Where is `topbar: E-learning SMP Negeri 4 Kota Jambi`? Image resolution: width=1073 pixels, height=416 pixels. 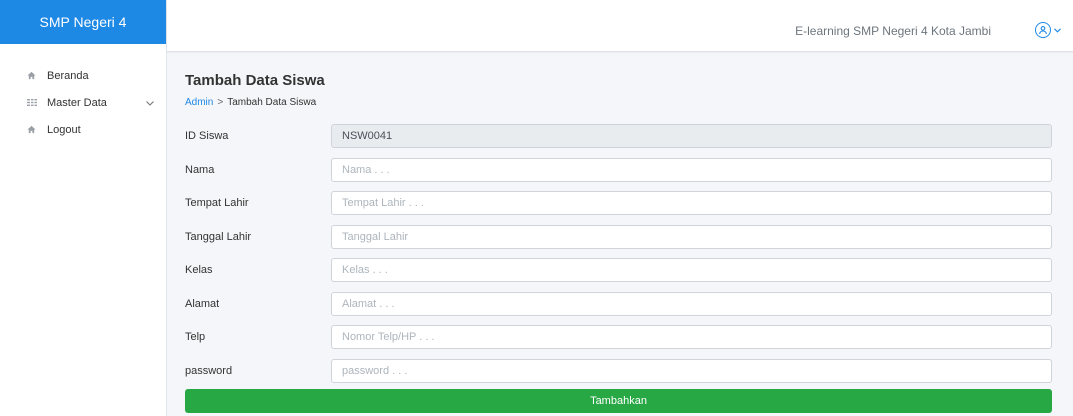 topbar: E-learning SMP Negeri 4 Kota Jambi is located at coordinates (620, 26).